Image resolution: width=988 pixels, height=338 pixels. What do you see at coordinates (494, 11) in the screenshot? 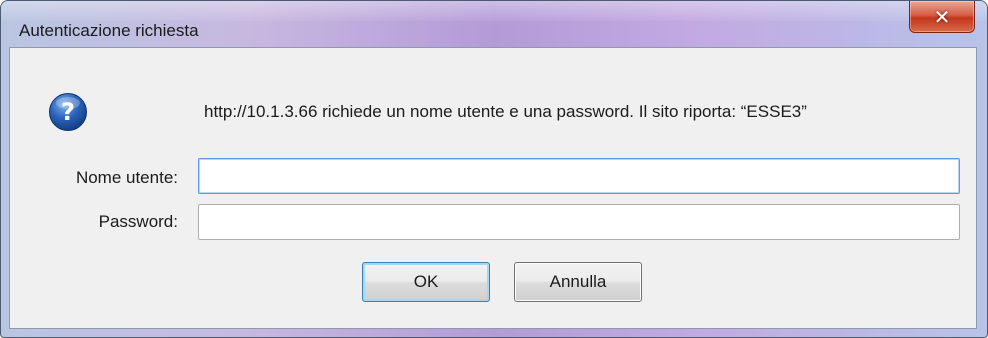
I see `title-bar-glare` at bounding box center [494, 11].